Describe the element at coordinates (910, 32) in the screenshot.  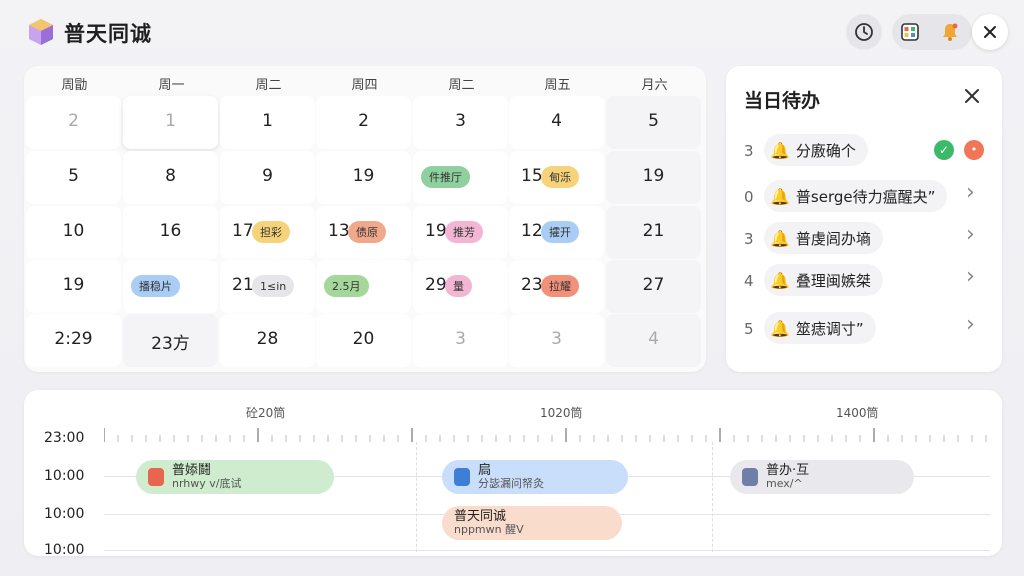
I see `calendar-view-button` at that location.